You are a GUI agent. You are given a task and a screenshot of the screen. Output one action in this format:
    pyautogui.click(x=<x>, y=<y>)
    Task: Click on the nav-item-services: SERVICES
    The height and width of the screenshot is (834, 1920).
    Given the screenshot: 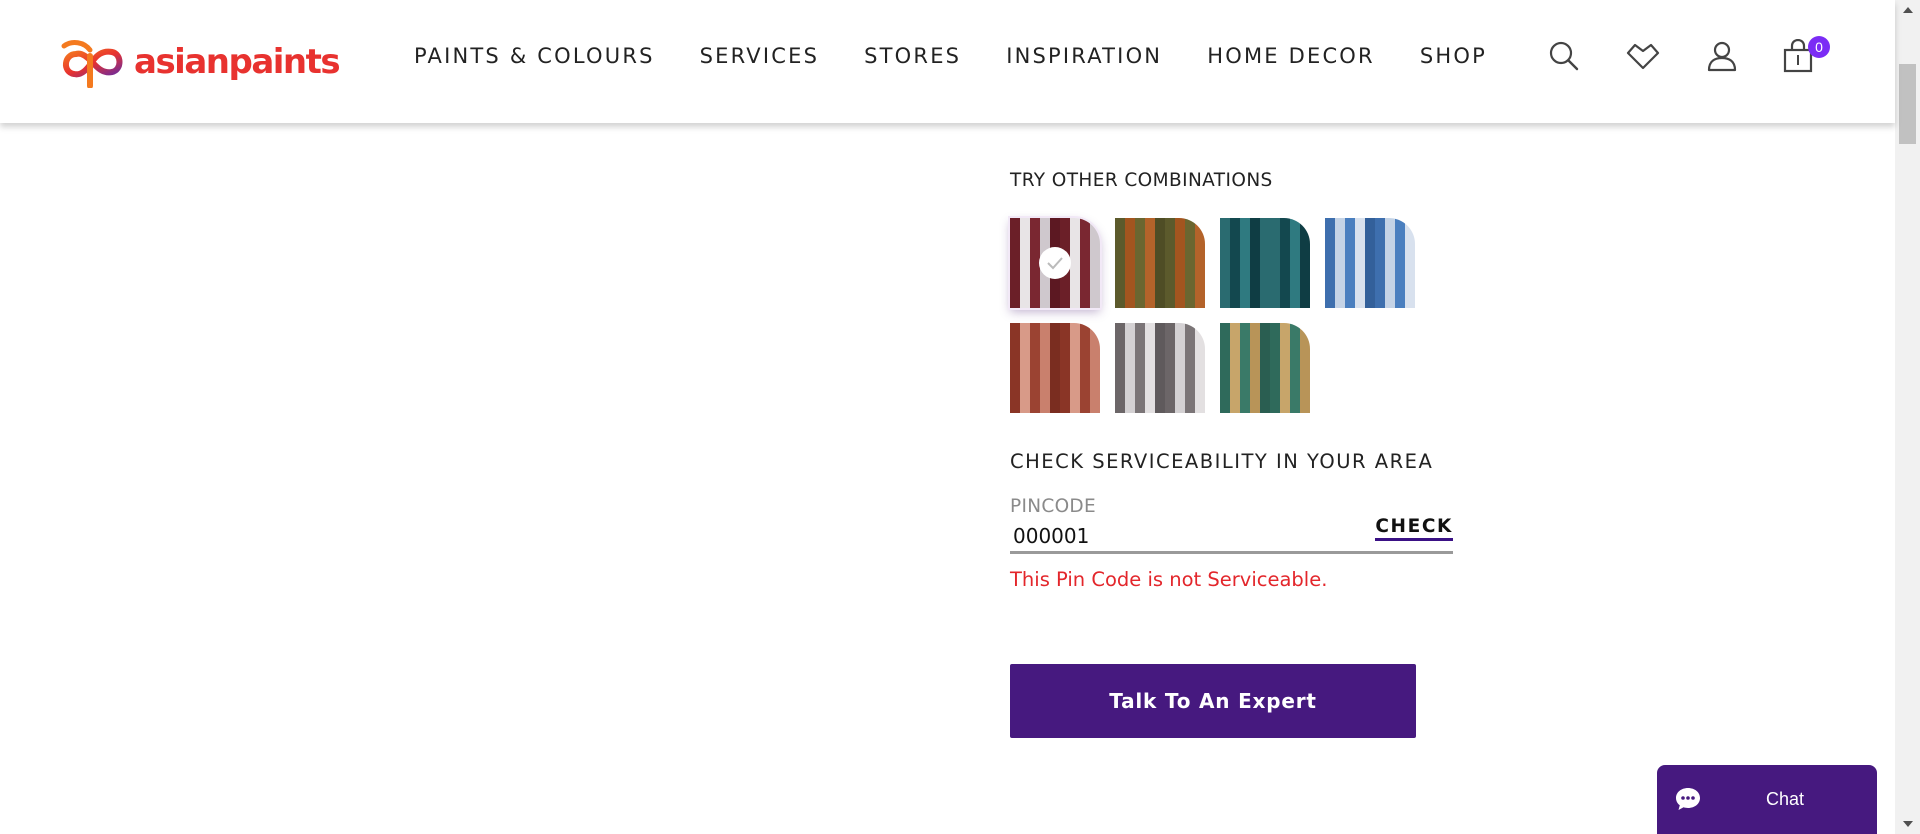 What is the action you would take?
    pyautogui.click(x=759, y=56)
    